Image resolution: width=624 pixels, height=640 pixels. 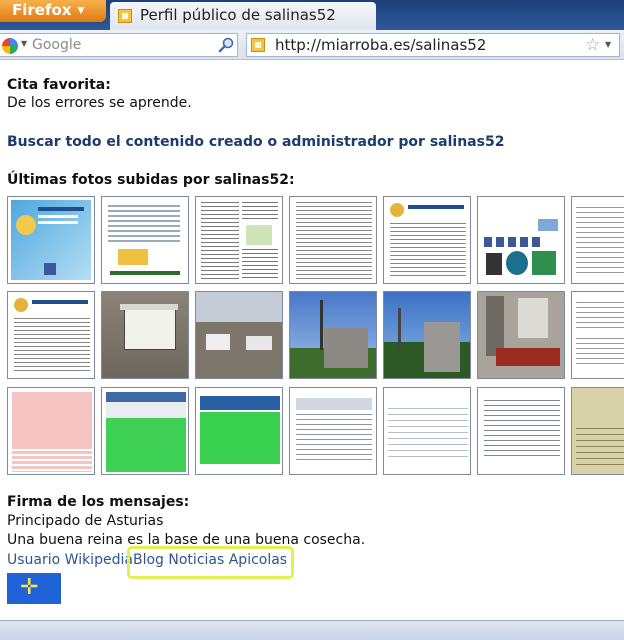 I want to click on quote-text: De los errores se aprende., so click(x=99, y=103).